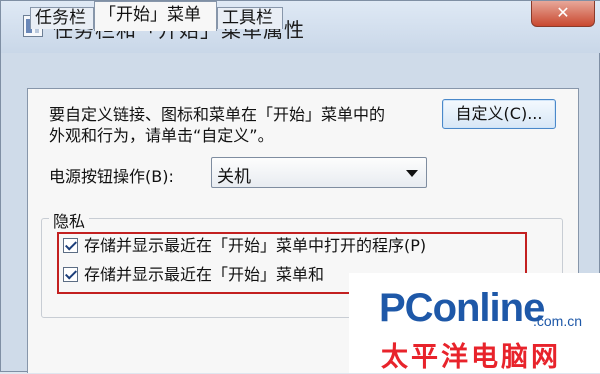  I want to click on privacy-group-label: 隐私, so click(69, 220).